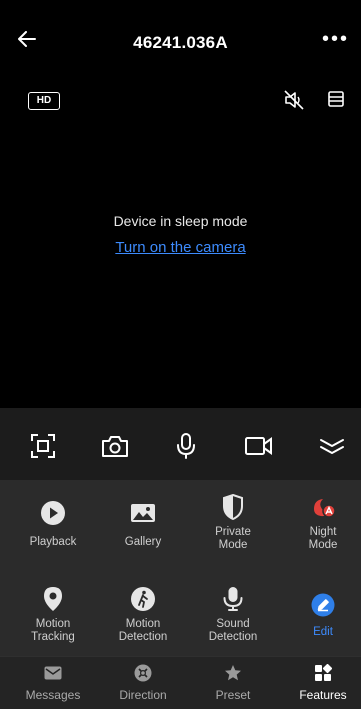 The width and height of the screenshot is (361, 709). Describe the element at coordinates (53, 615) in the screenshot. I see `motion-tracking-button: Motion Tracking` at that location.